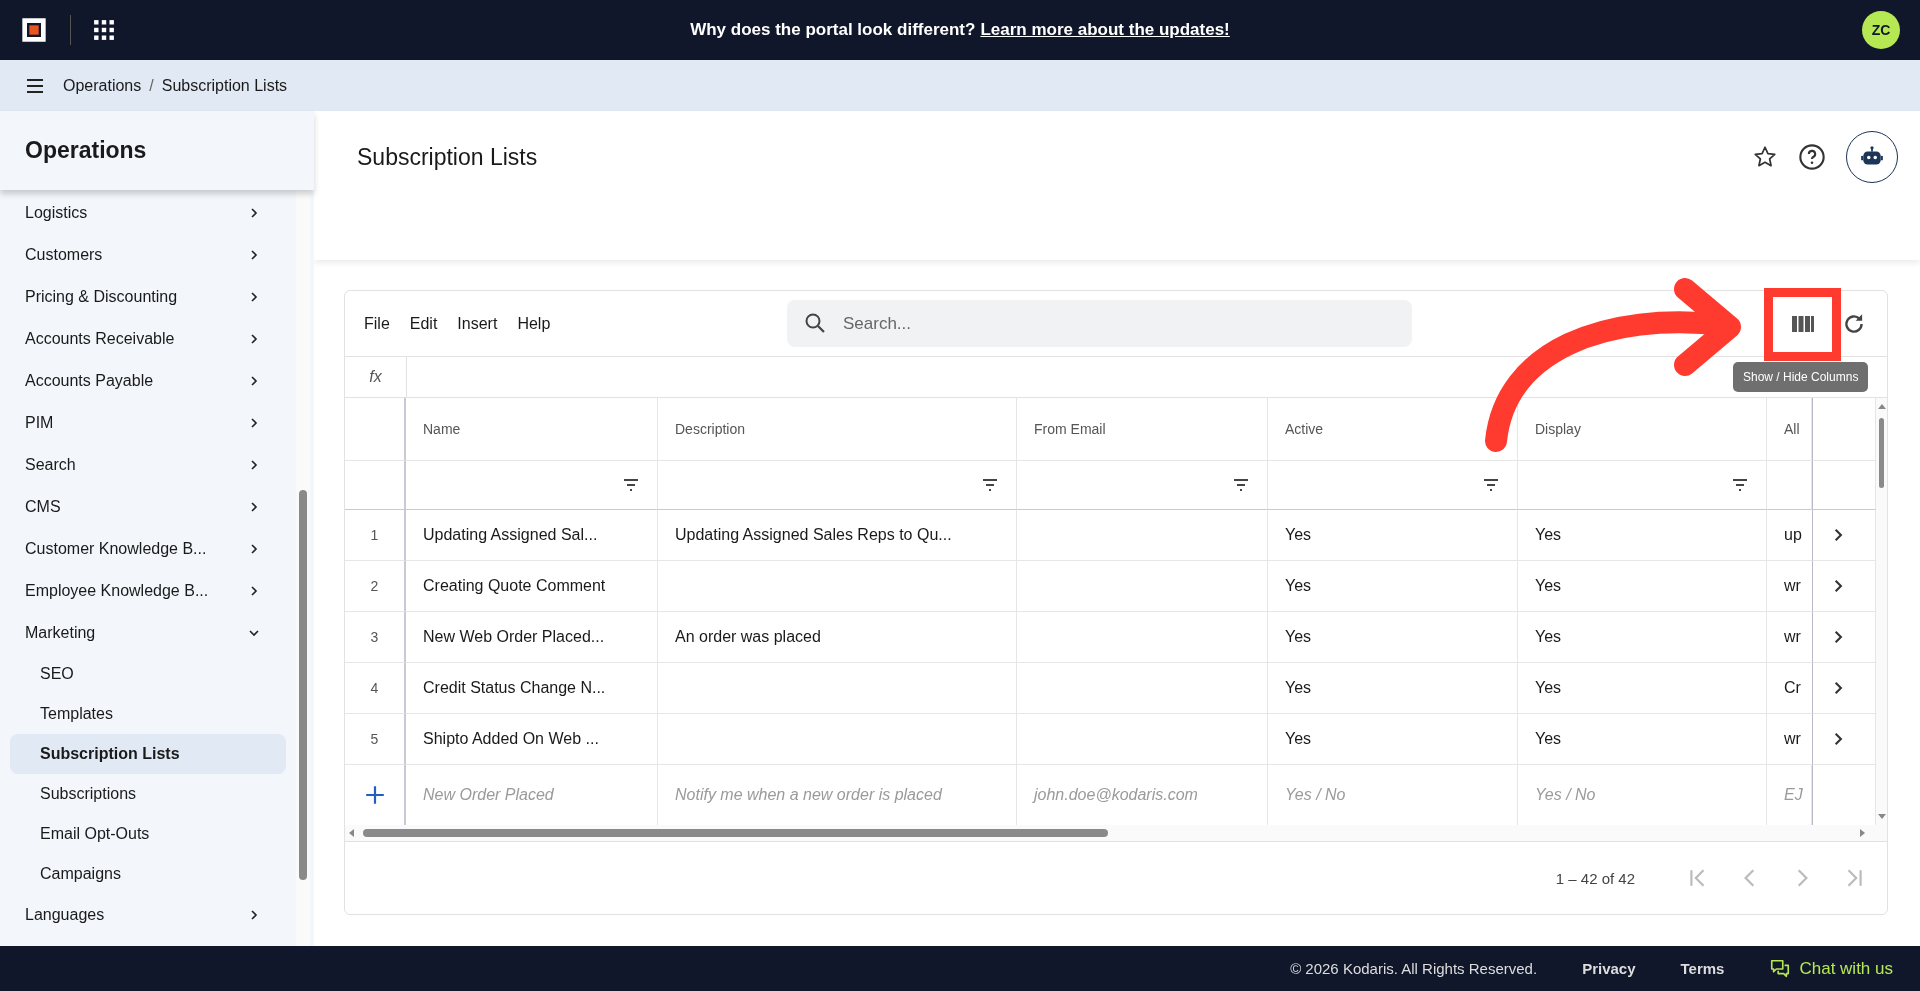  I want to click on pagination-count: 1 – 42 of 42, so click(1595, 878).